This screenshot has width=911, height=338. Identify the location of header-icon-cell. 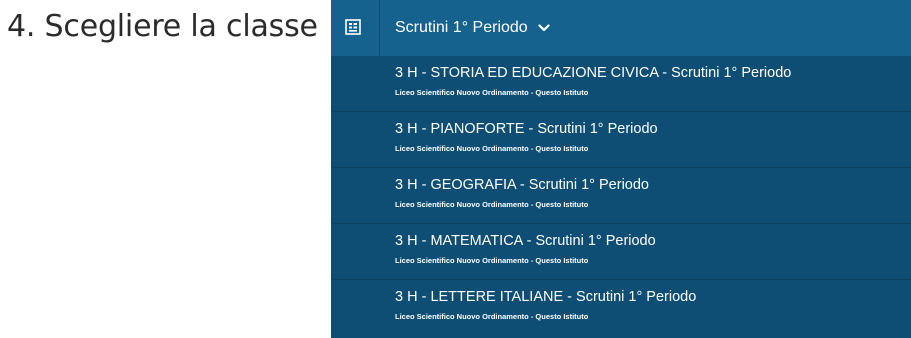
(355, 28).